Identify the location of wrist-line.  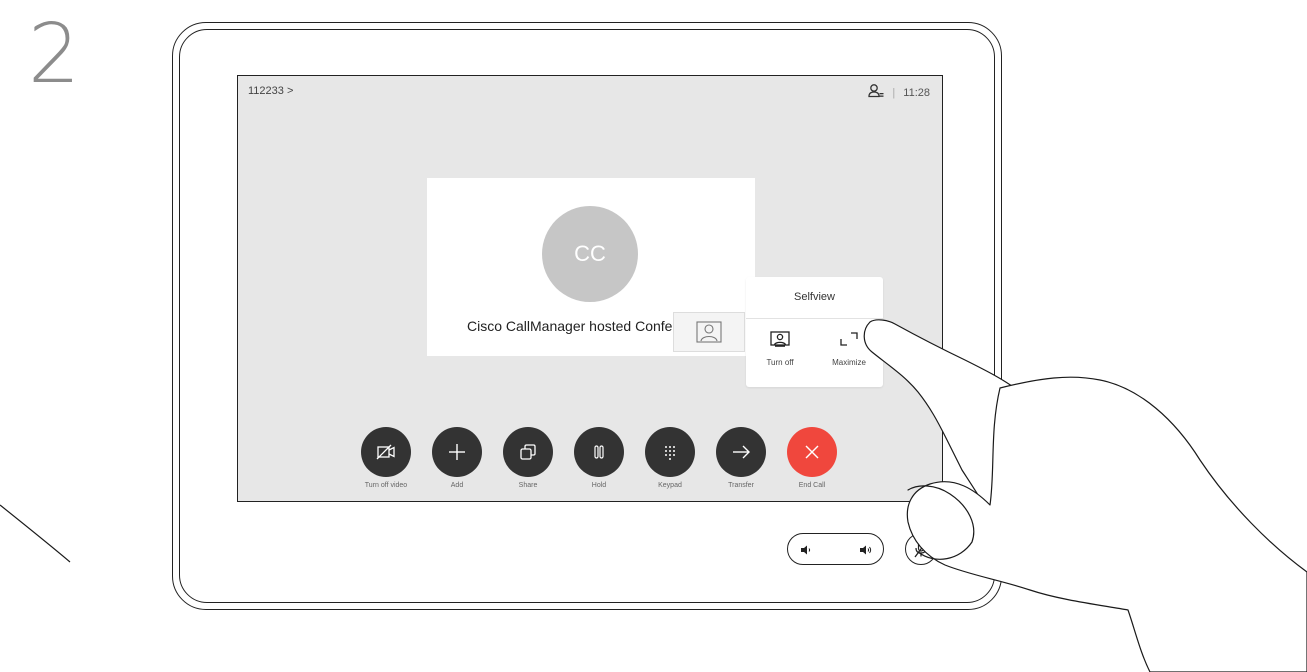
(35, 533).